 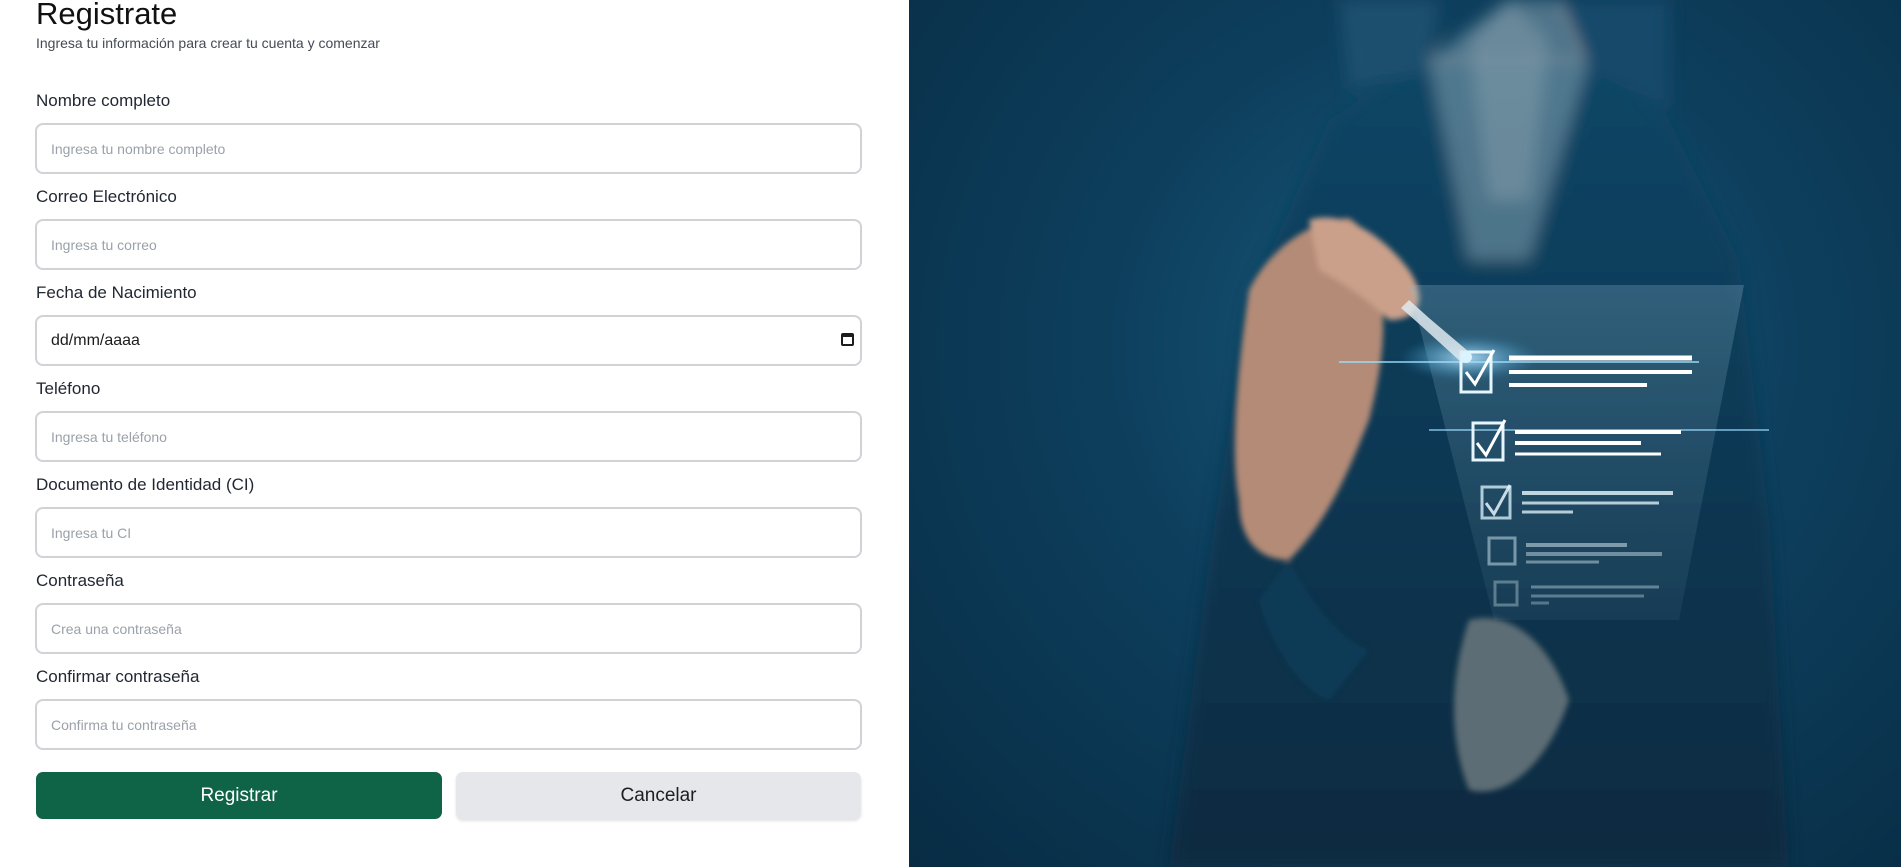 I want to click on phone-input, so click(x=448, y=436).